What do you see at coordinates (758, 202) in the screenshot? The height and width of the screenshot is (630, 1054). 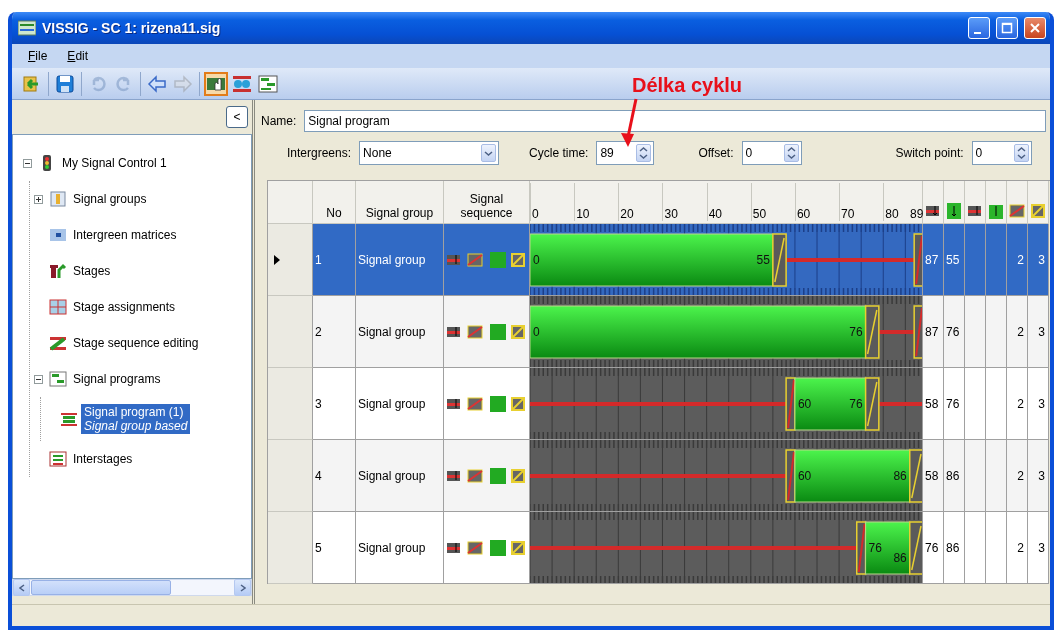 I see `time-tick-label: 50` at bounding box center [758, 202].